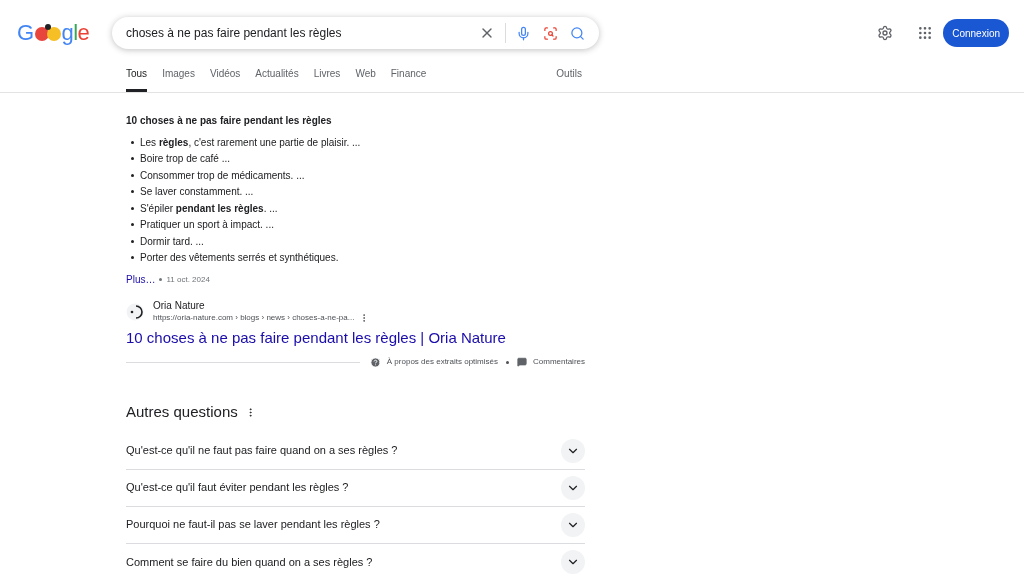 This screenshot has height=579, width=1024. Describe the element at coordinates (550, 33) in the screenshot. I see `camera-search-icon` at that location.